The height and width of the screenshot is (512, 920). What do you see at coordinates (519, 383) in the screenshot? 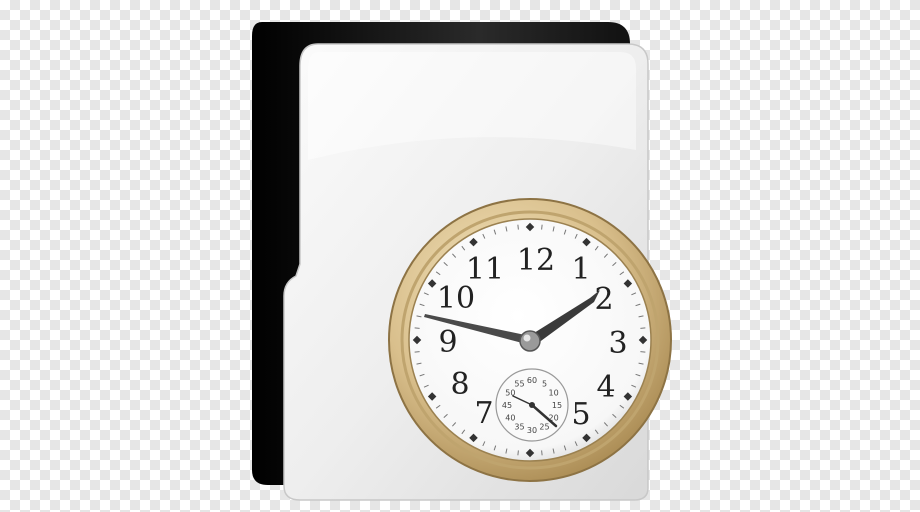
I see `subdial-numeral: 55` at bounding box center [519, 383].